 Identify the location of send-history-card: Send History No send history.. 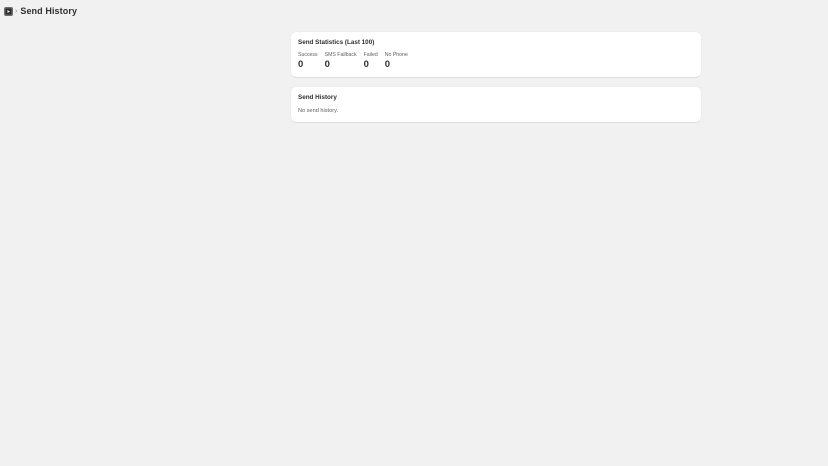
(496, 104).